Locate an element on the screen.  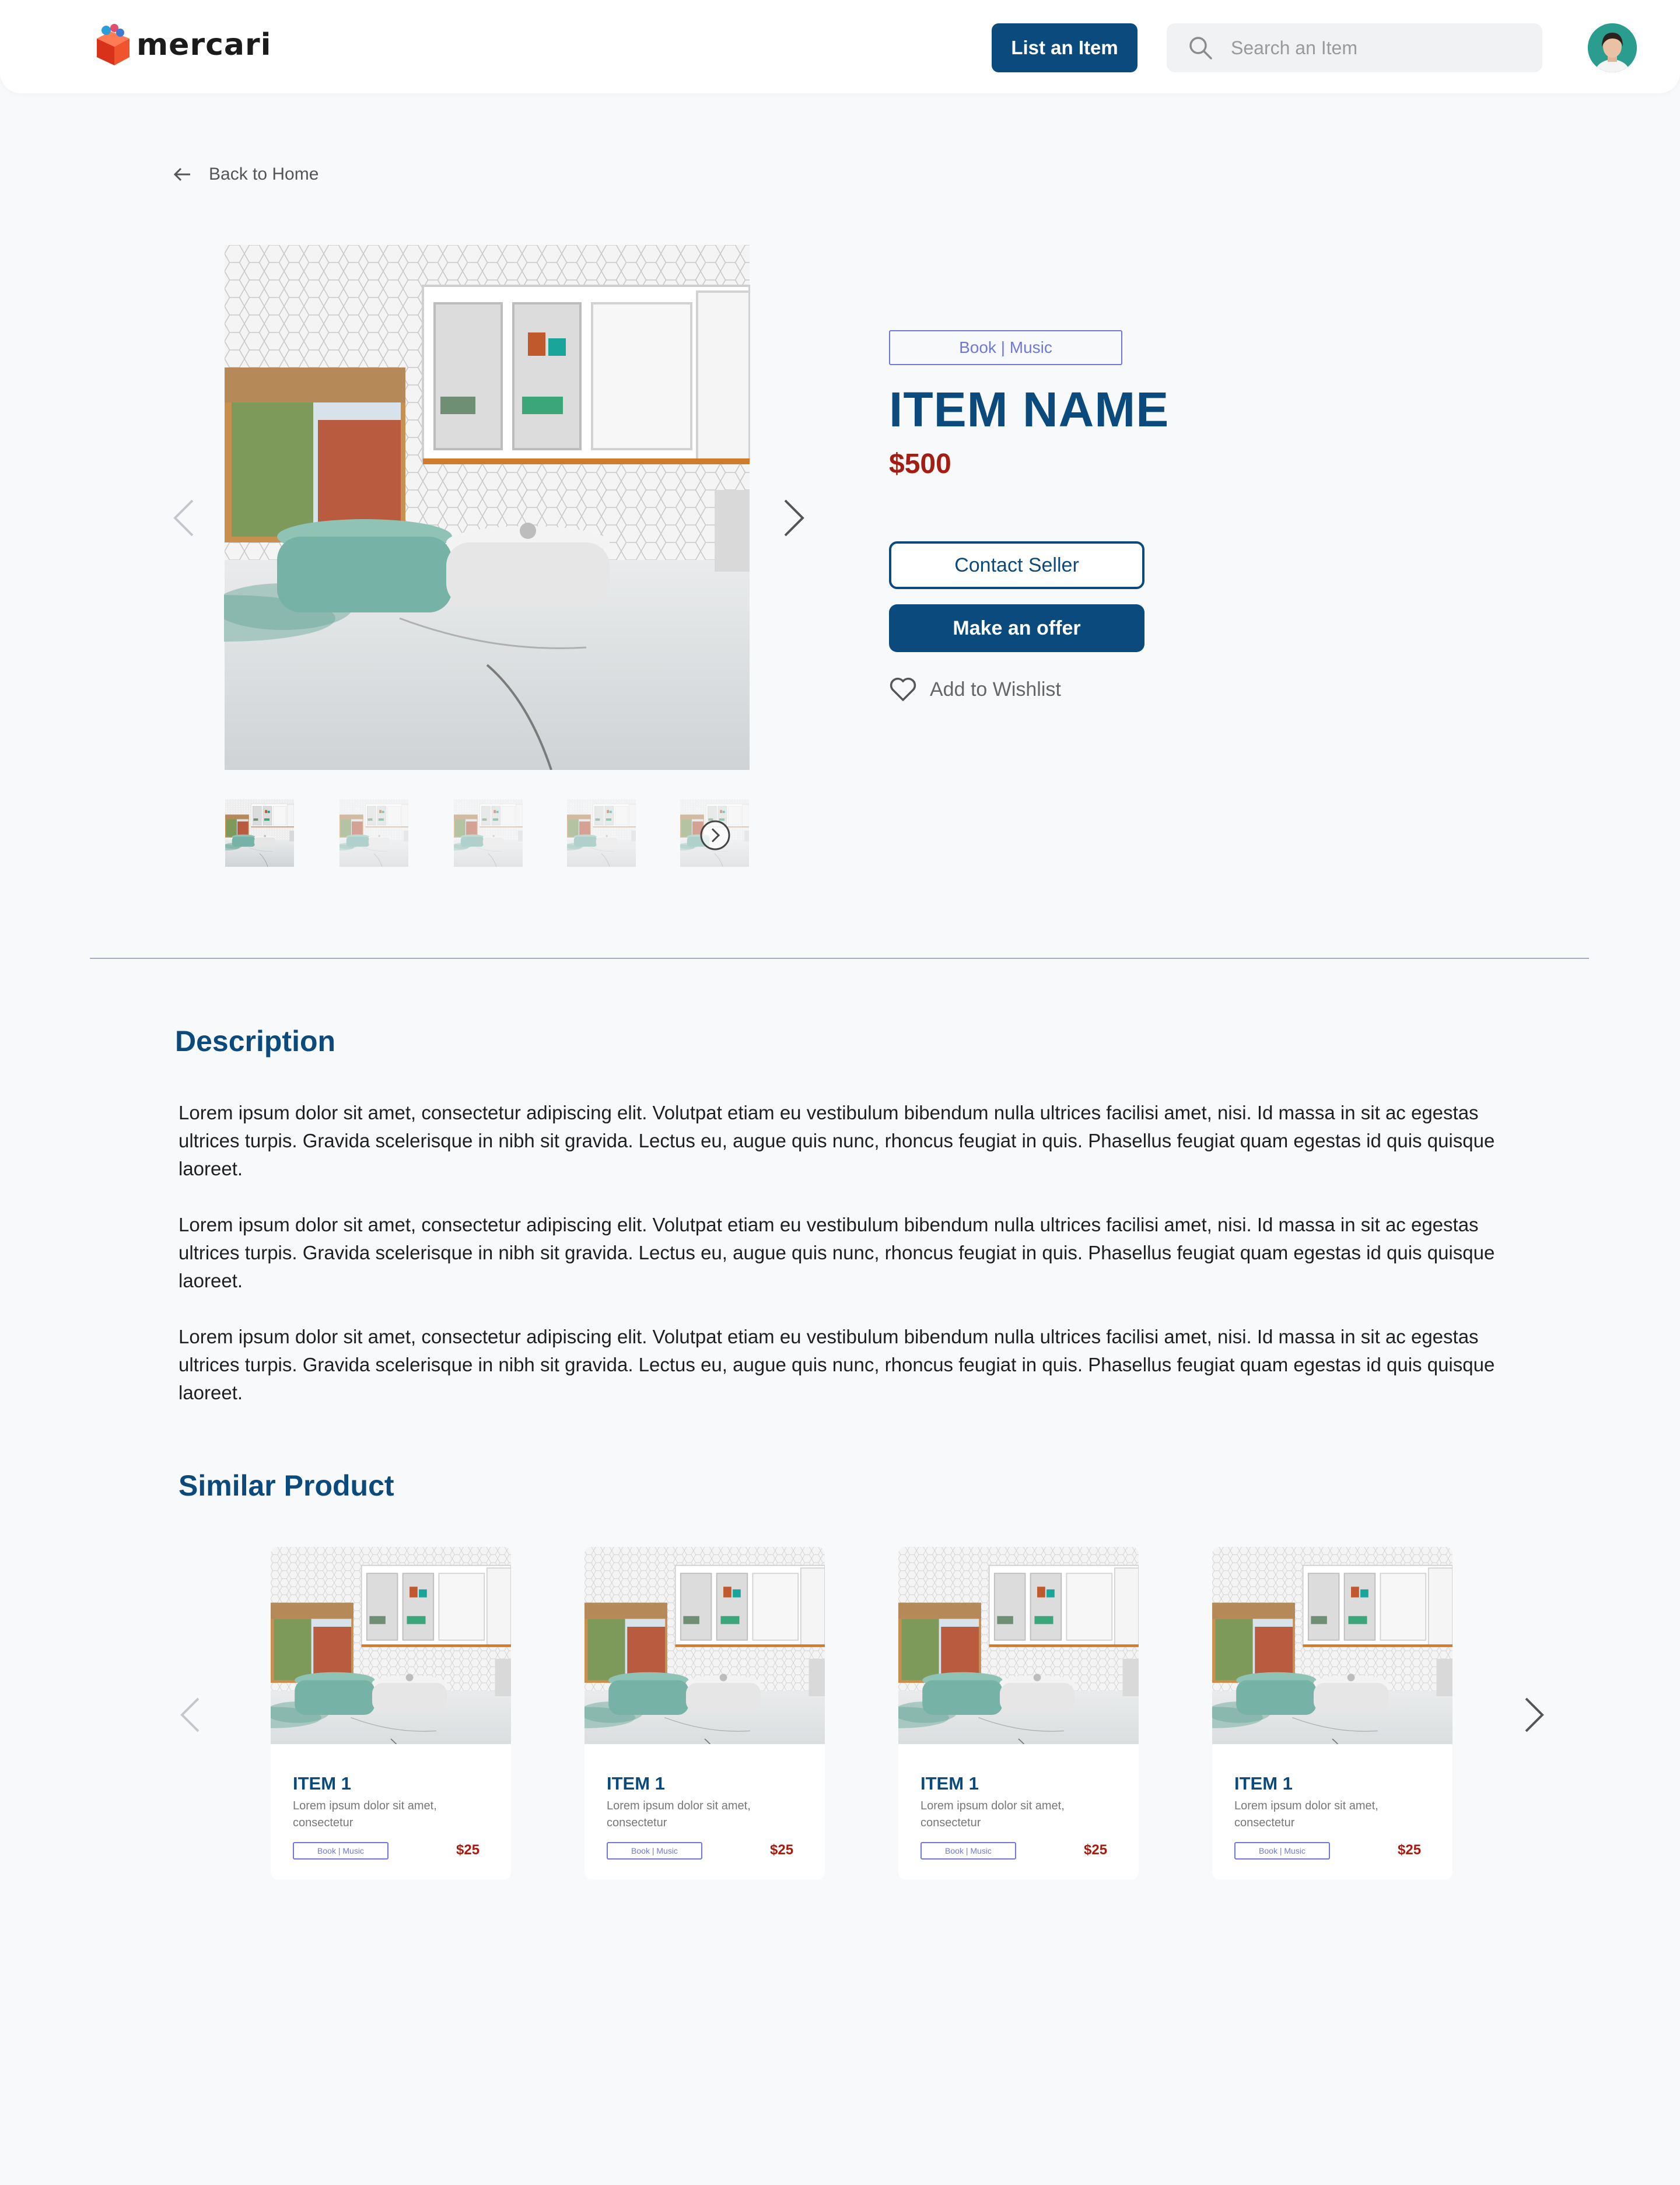
arrow-left-icon is located at coordinates (181, 174).